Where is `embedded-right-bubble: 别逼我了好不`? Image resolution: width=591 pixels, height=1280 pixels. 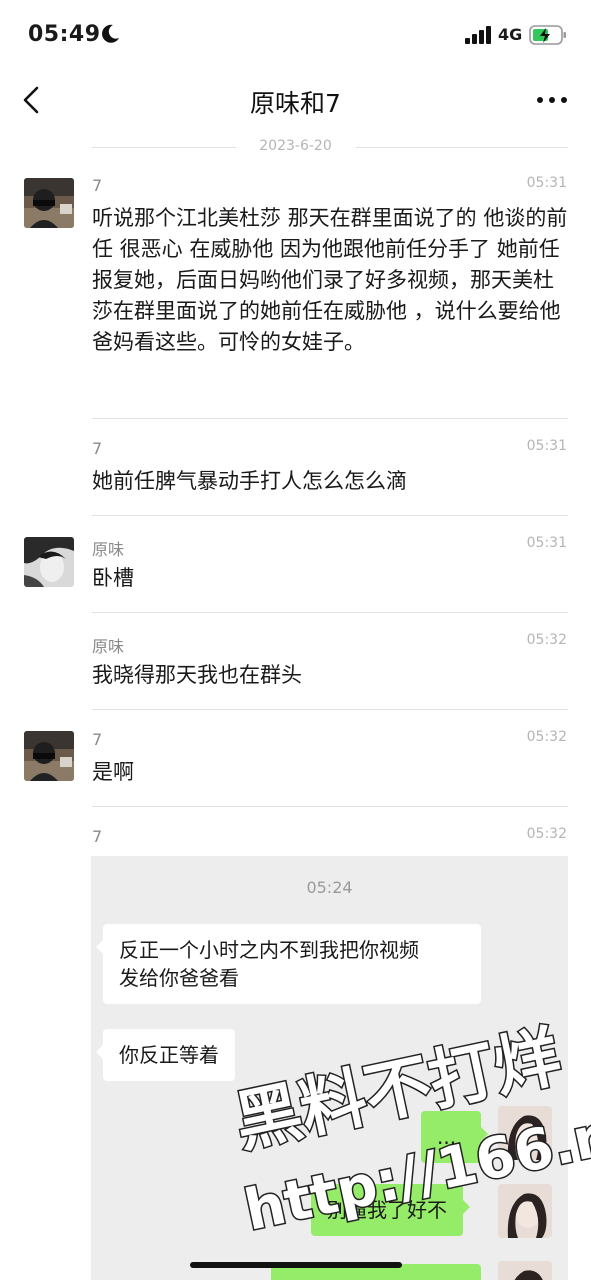
embedded-right-bubble: 别逼我了好不 is located at coordinates (390, 1210).